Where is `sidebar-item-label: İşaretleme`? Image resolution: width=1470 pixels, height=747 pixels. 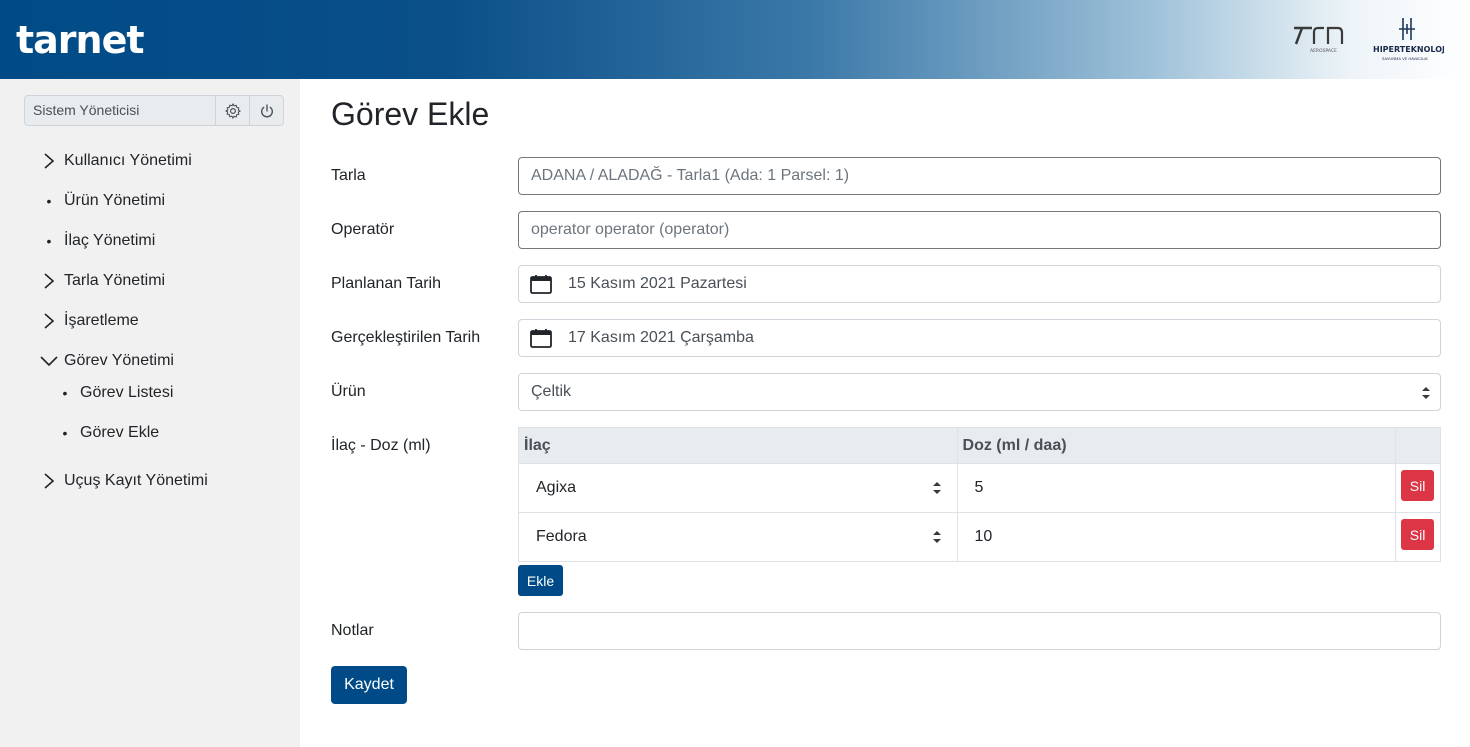 sidebar-item-label: İşaretleme is located at coordinates (101, 320).